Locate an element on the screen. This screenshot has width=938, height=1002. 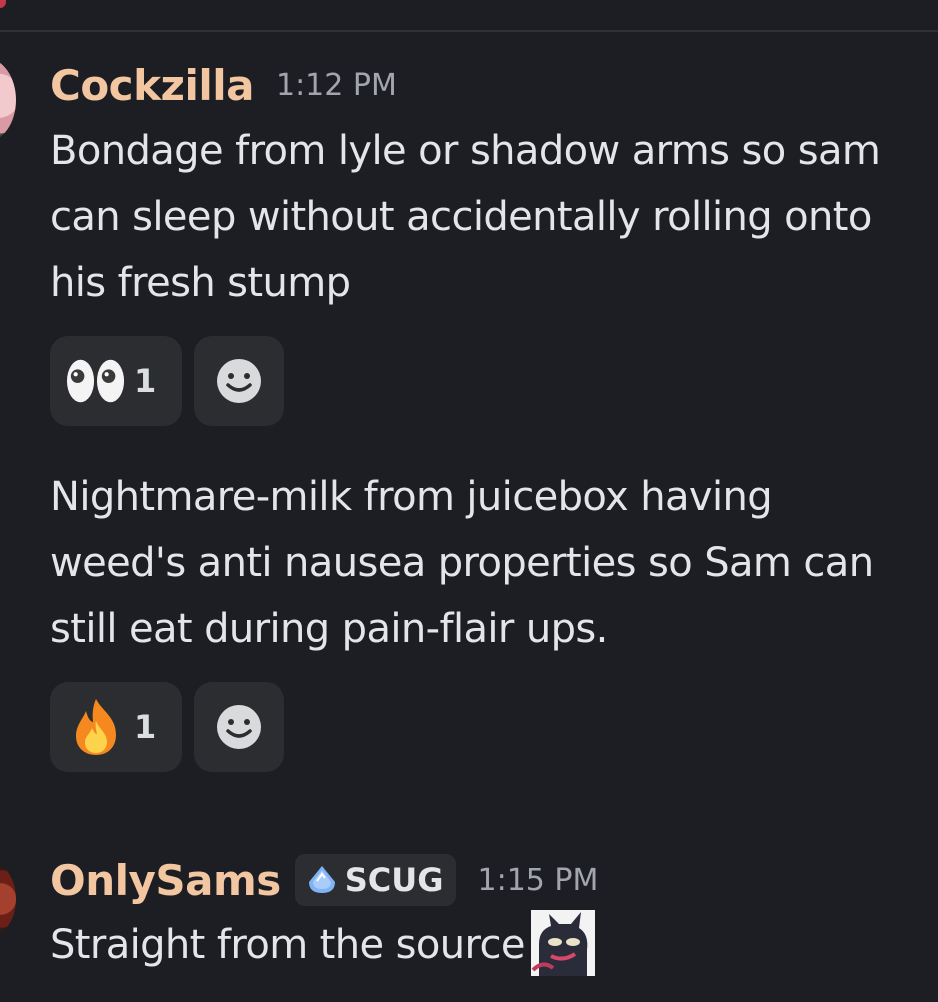
reaction-fire: 1 is located at coordinates (116, 727).